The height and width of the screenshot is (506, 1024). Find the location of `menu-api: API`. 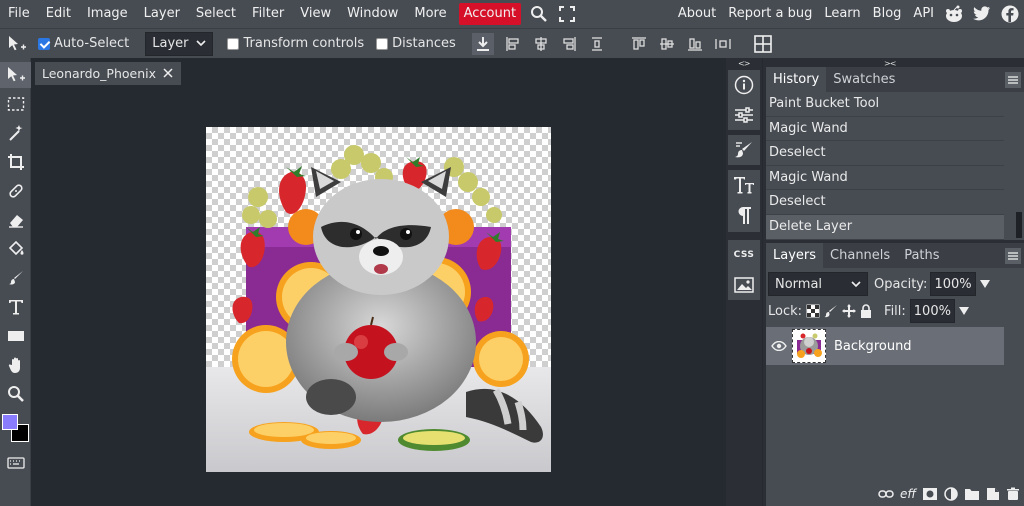

menu-api: API is located at coordinates (923, 14).